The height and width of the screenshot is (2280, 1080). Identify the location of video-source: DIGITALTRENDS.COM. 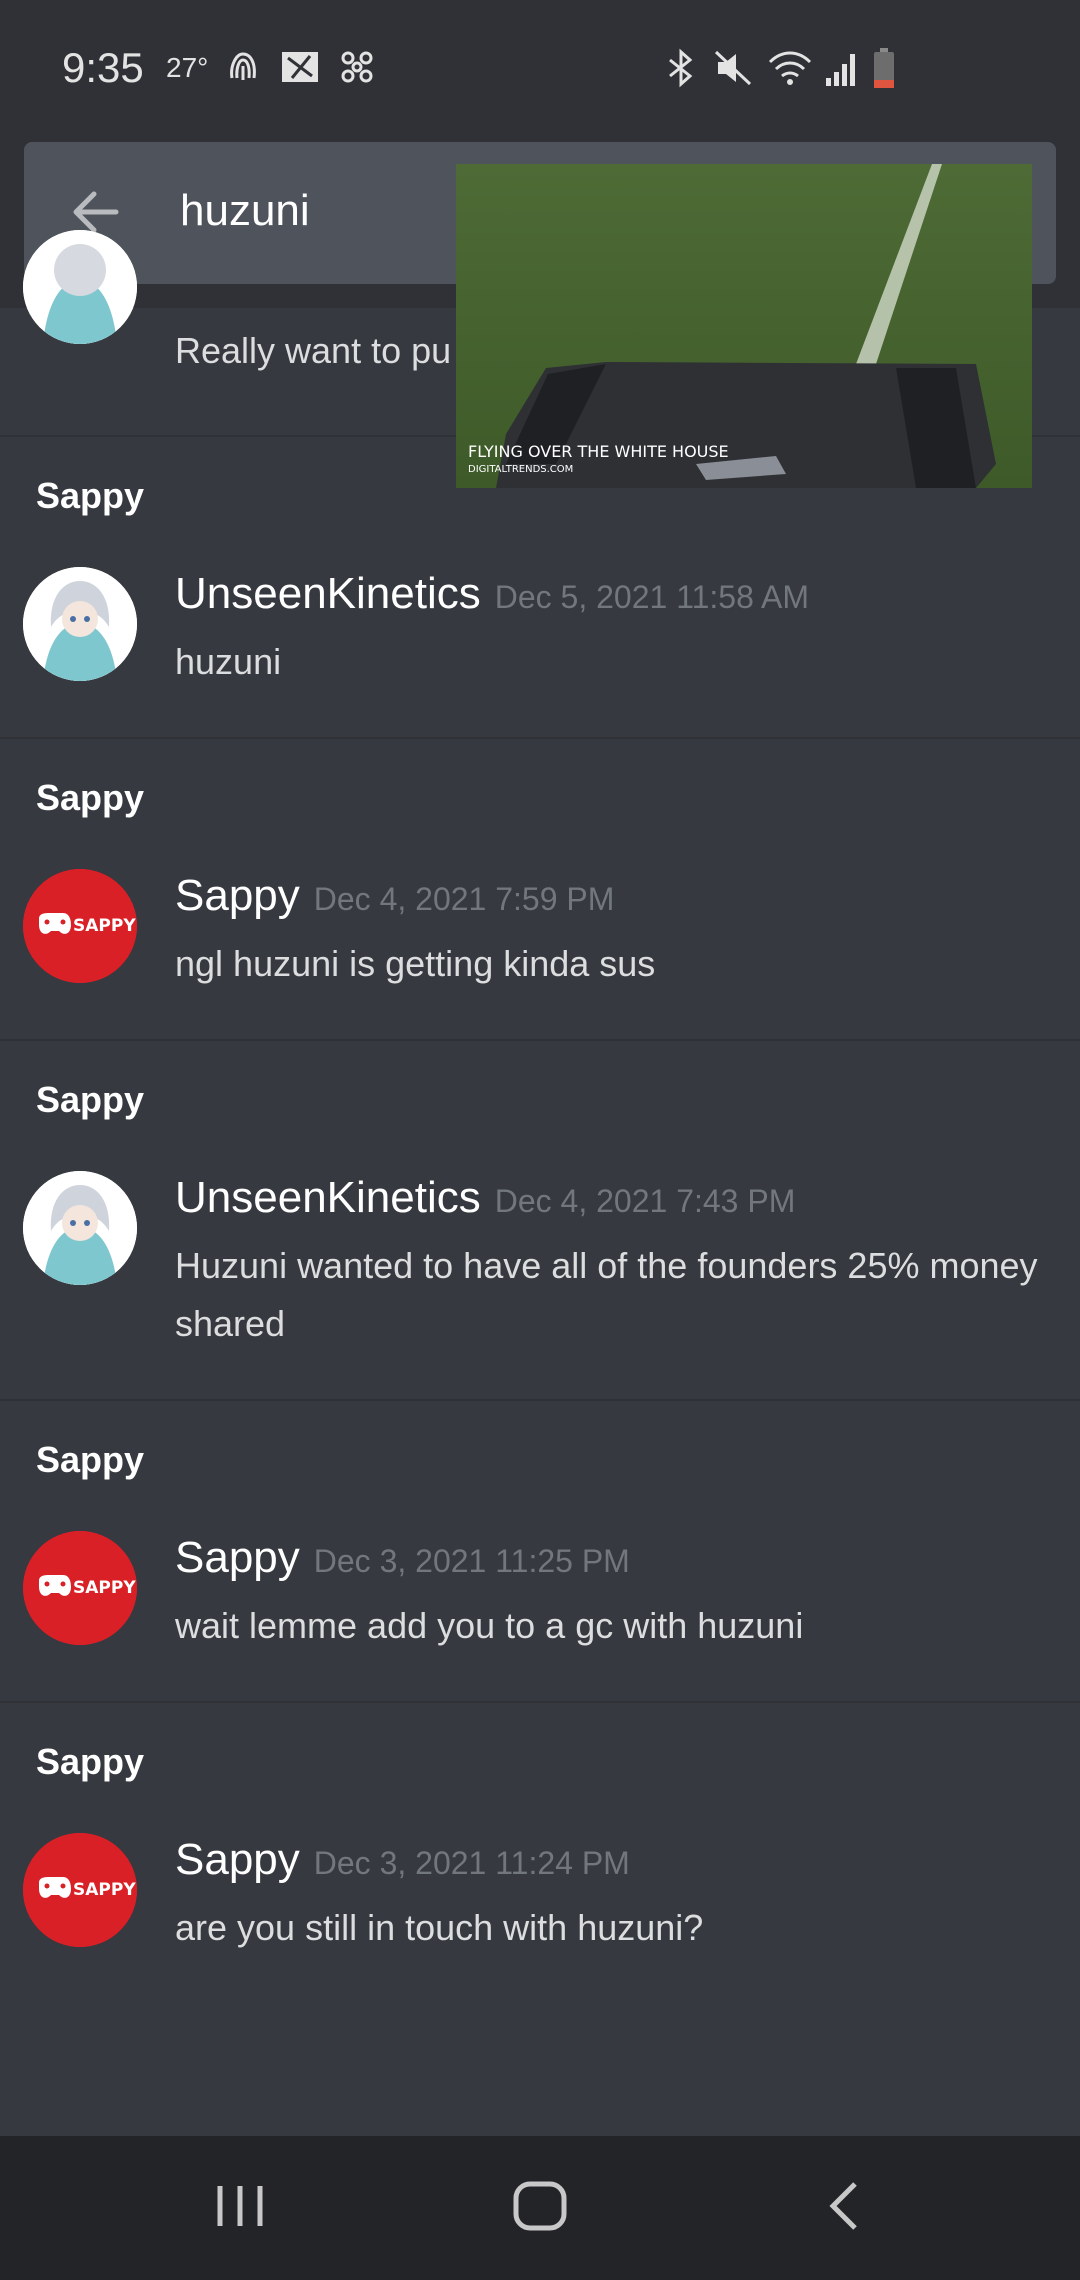
(521, 469).